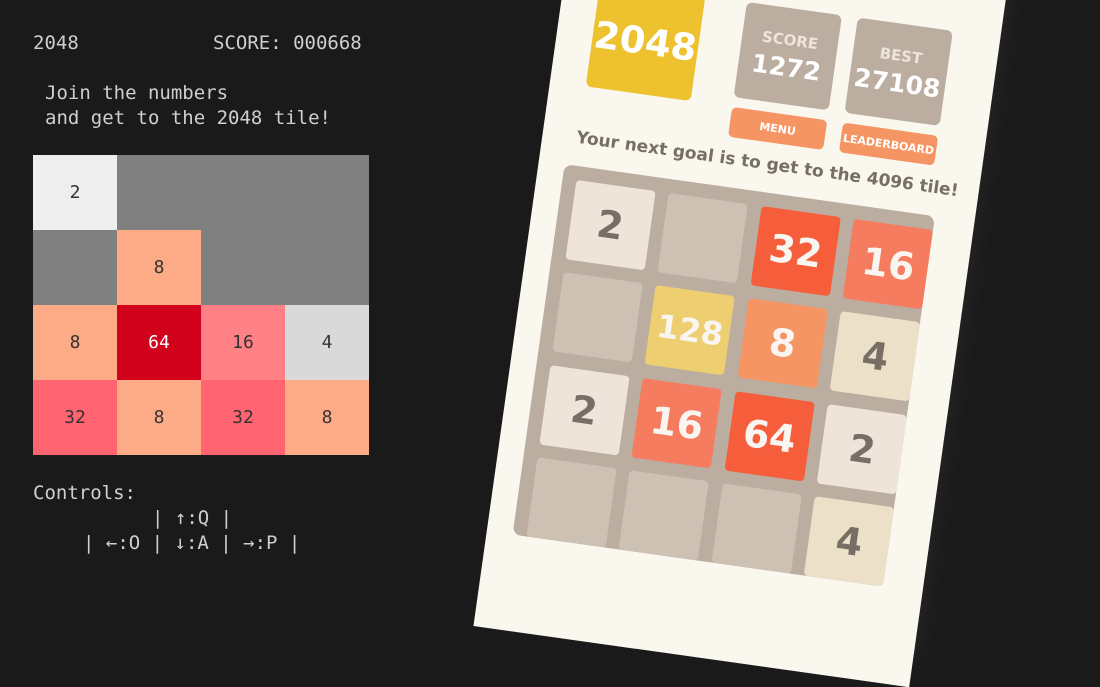  What do you see at coordinates (137, 93) in the screenshot?
I see `terminal-intro-line-1: Join the numbers` at bounding box center [137, 93].